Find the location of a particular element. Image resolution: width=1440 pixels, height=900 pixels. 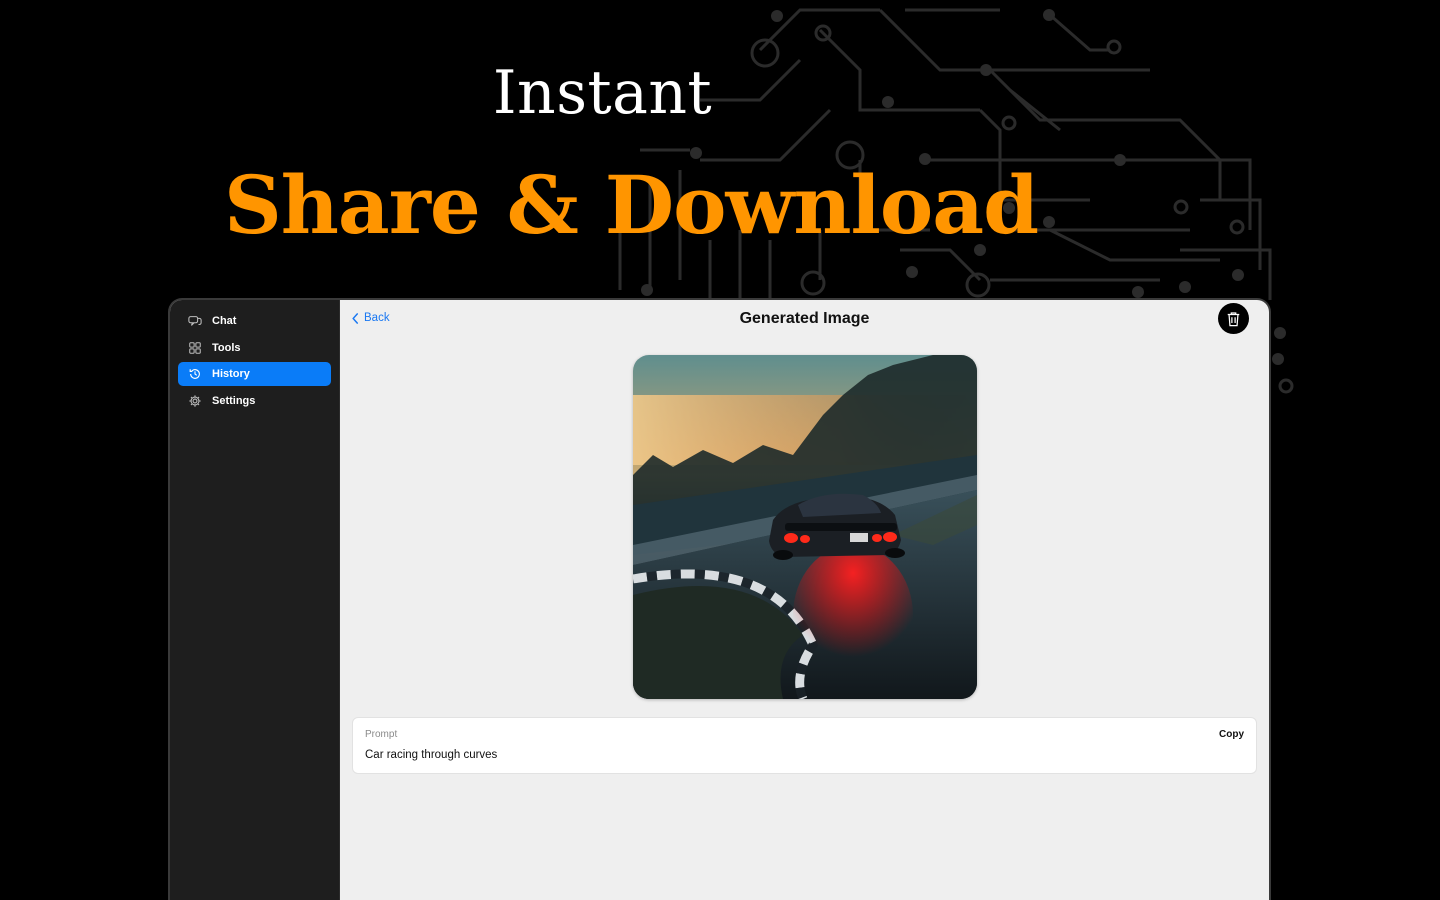

sidebar-item-label: History is located at coordinates (231, 374).